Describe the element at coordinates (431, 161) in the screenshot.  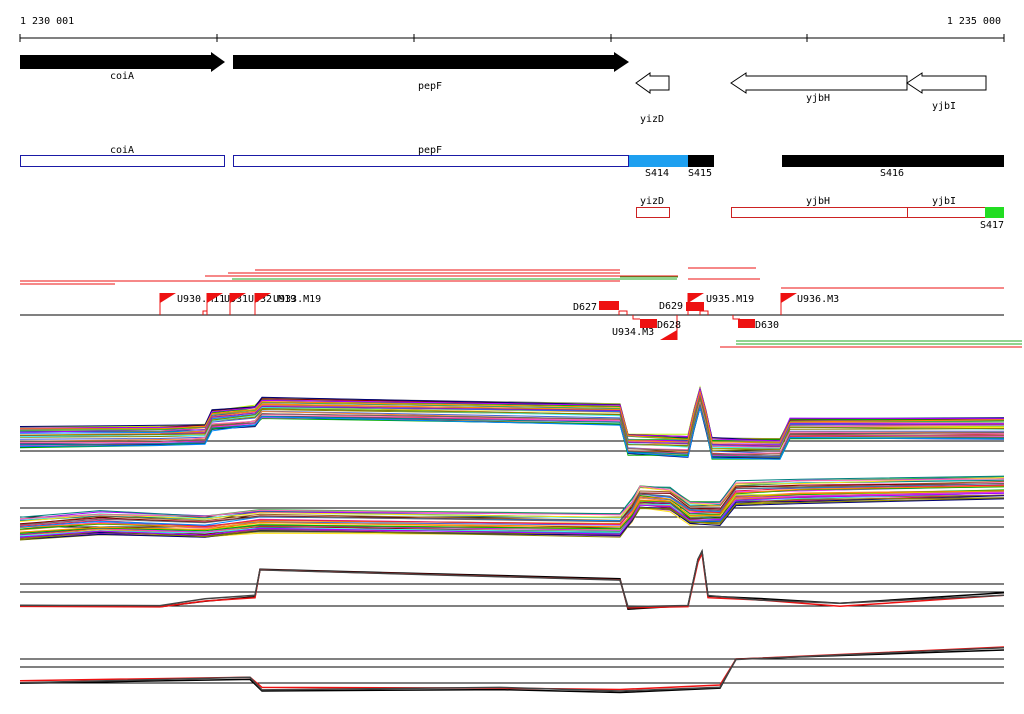
I see `annotation-box-pepF` at that location.